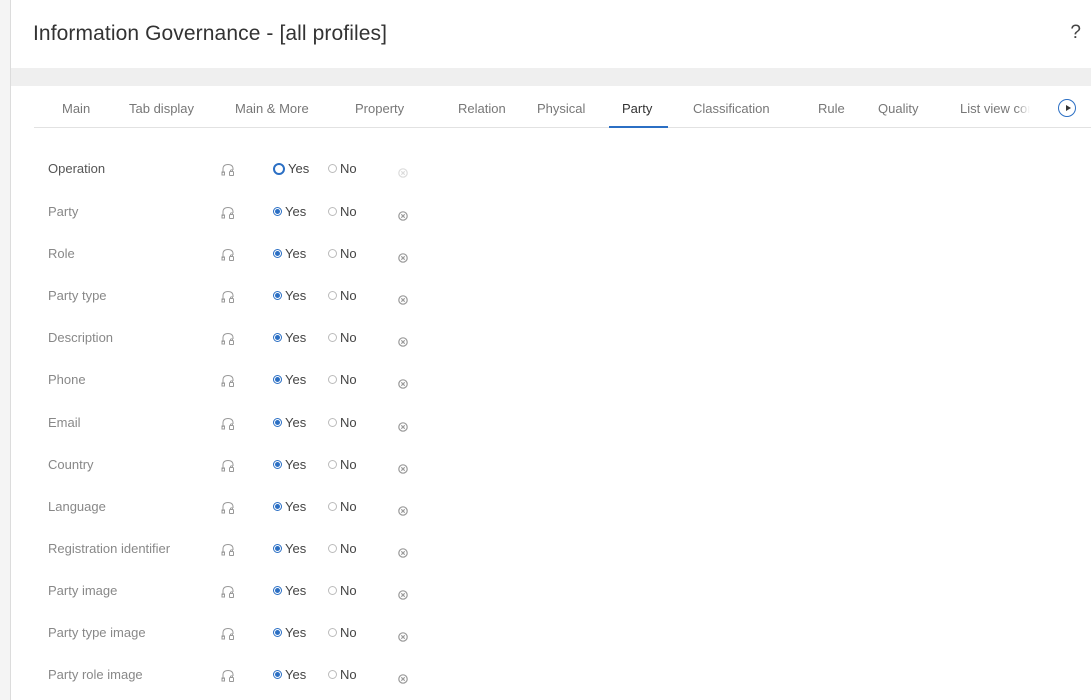 The image size is (1091, 700). I want to click on chevron-right-icon, so click(1068, 108).